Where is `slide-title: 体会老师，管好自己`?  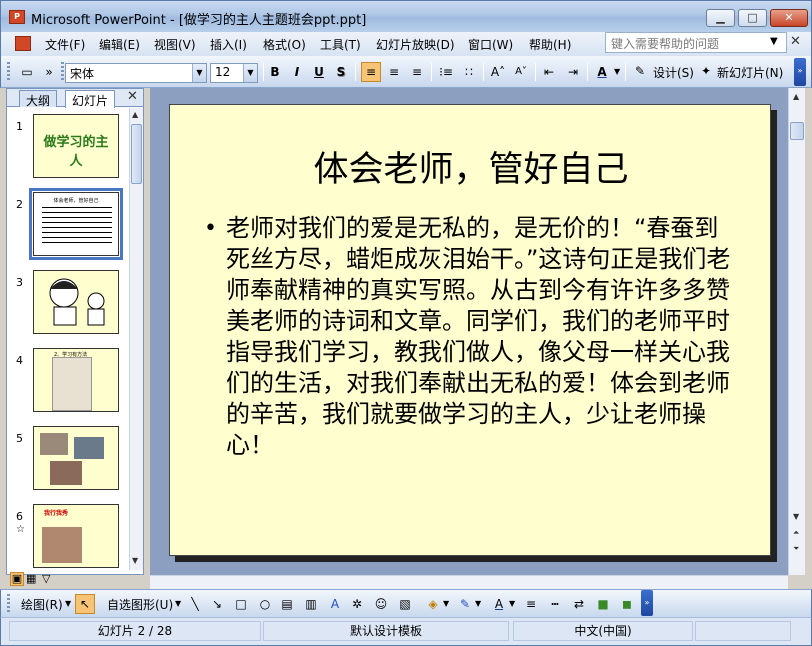 slide-title: 体会老师，管好自己 is located at coordinates (471, 166).